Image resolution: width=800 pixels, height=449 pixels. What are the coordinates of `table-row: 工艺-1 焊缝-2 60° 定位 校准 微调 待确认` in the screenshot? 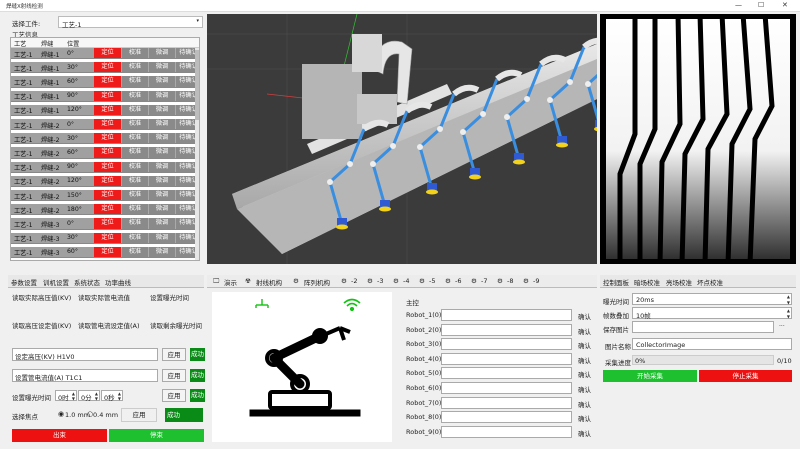 It's located at (105, 153).